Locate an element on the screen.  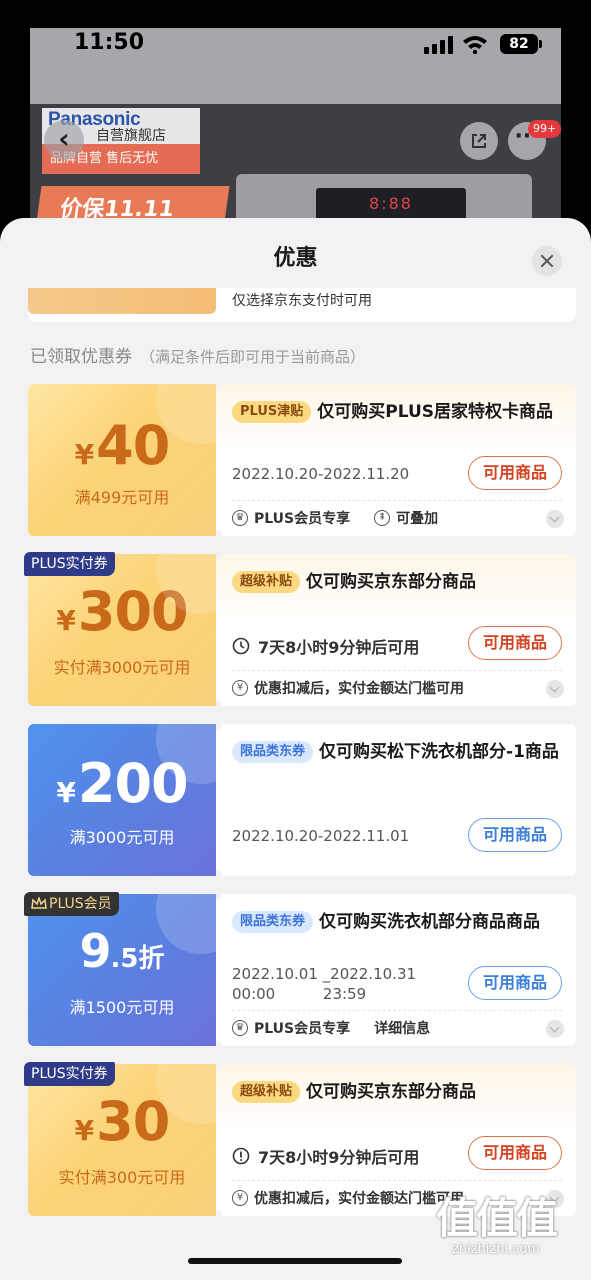
watermark-mark: 值值值 is located at coordinates (497, 1218).